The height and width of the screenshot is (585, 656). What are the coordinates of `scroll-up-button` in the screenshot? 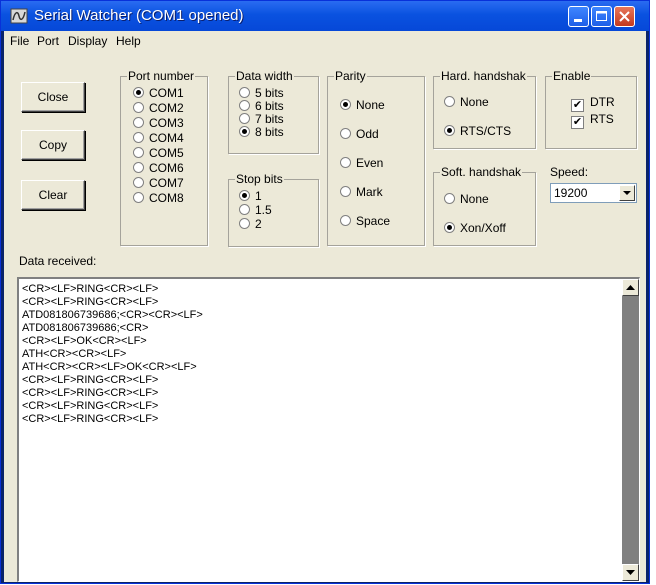 It's located at (630, 287).